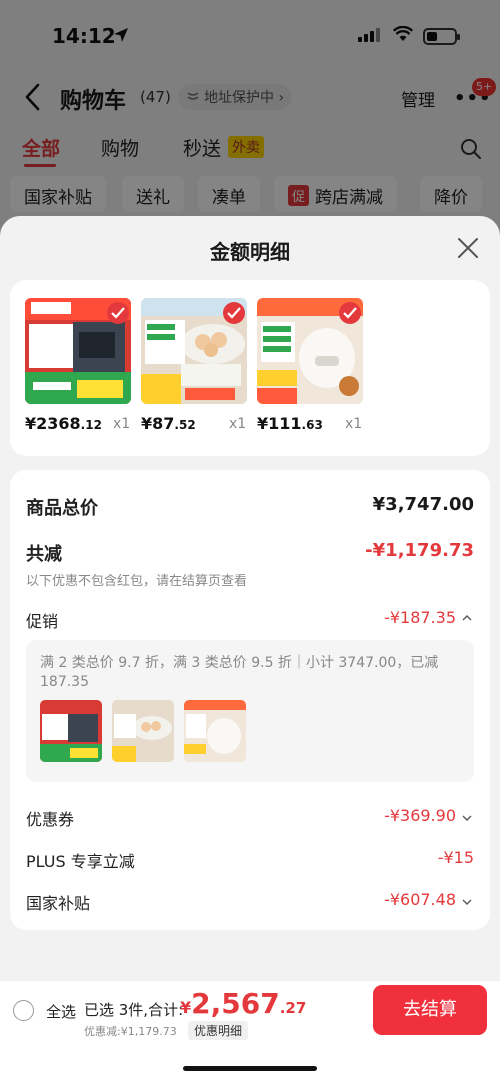  Describe the element at coordinates (185, 425) in the screenshot. I see `price-decimal: .52` at that location.